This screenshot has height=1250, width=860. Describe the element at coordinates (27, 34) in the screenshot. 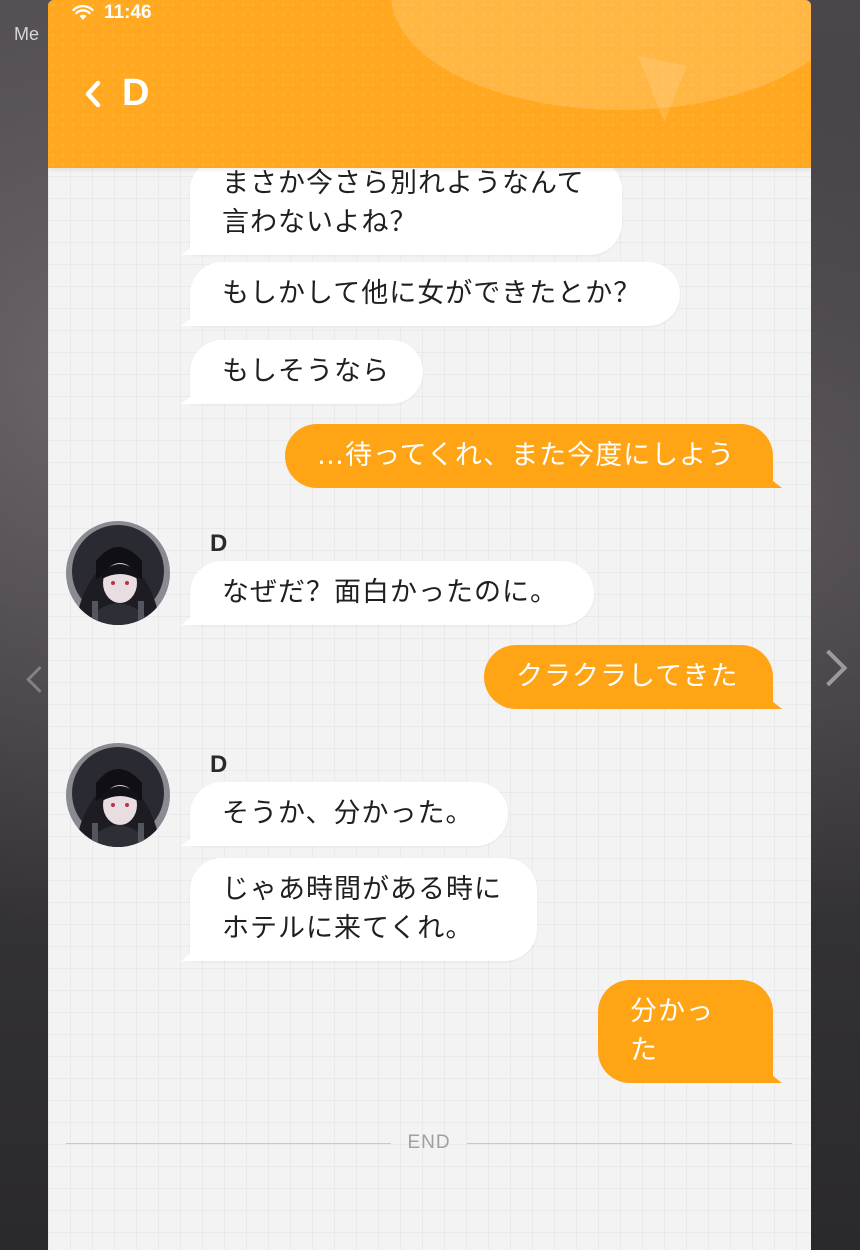

I see `background-menu-text: Me` at that location.